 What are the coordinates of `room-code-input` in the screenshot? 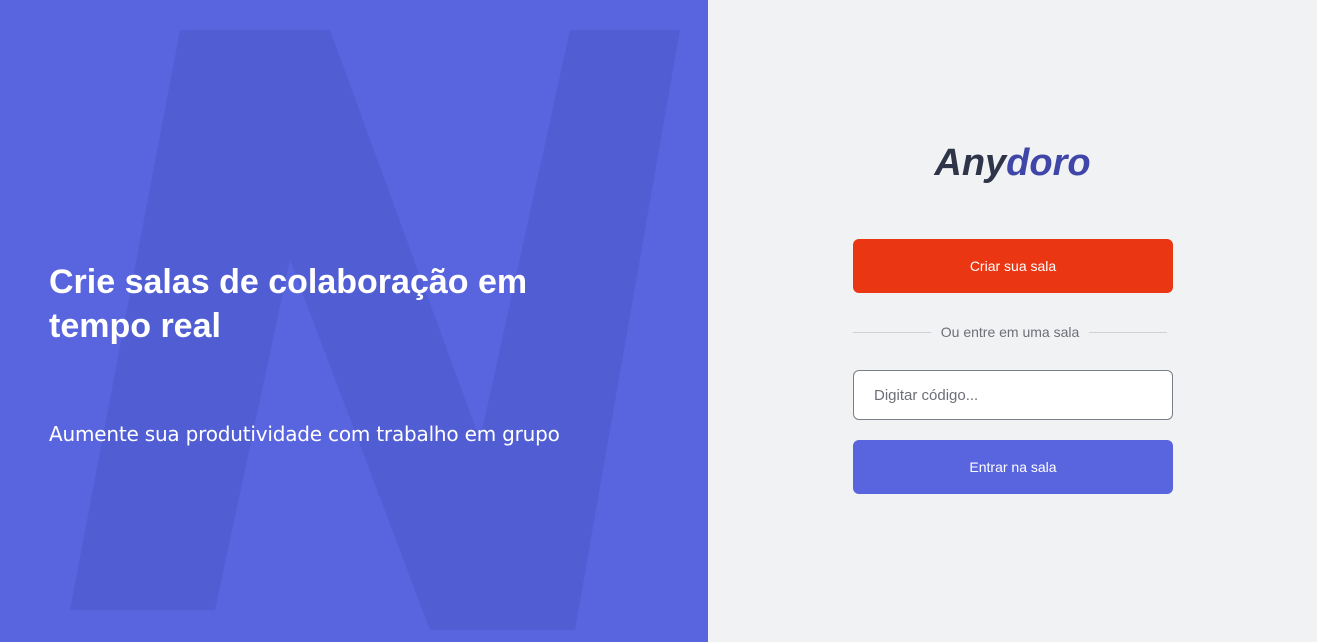 It's located at (1013, 395).